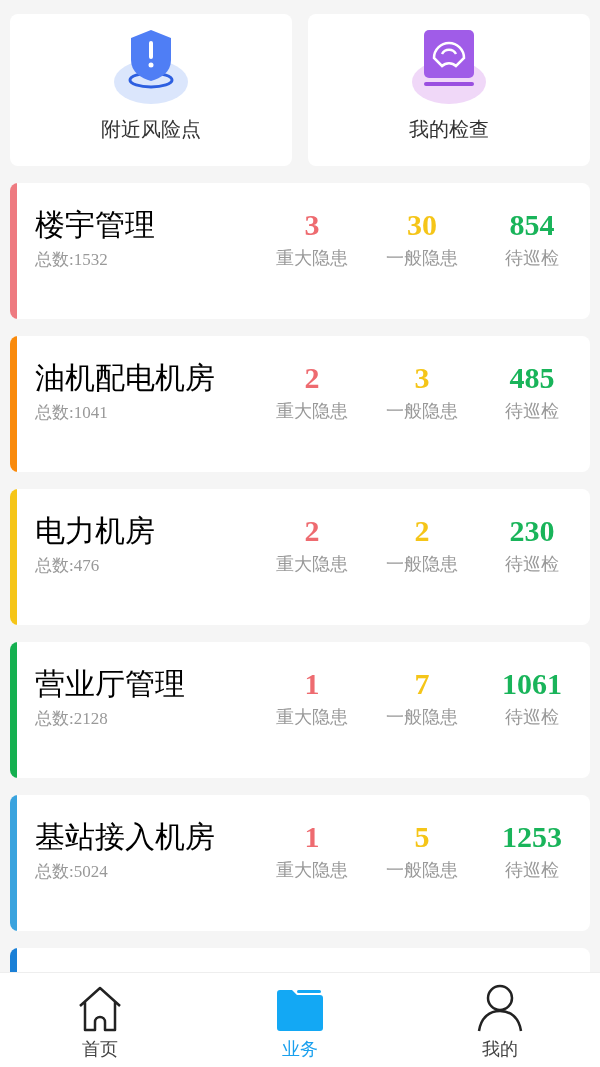 This screenshot has height=1067, width=600. I want to click on category-card: 营业厅管理 总数:2128 1 重大隐患 7 一般隐患 1061 待巡检, so click(300, 710).